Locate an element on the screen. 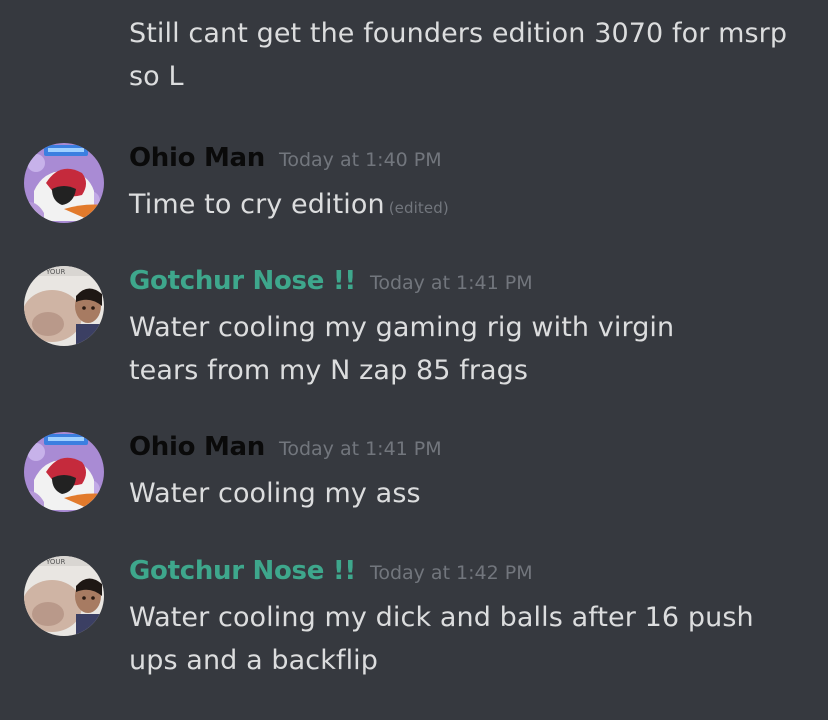 The width and height of the screenshot is (828, 720). message-text: Time to cry edition is located at coordinates (257, 204).